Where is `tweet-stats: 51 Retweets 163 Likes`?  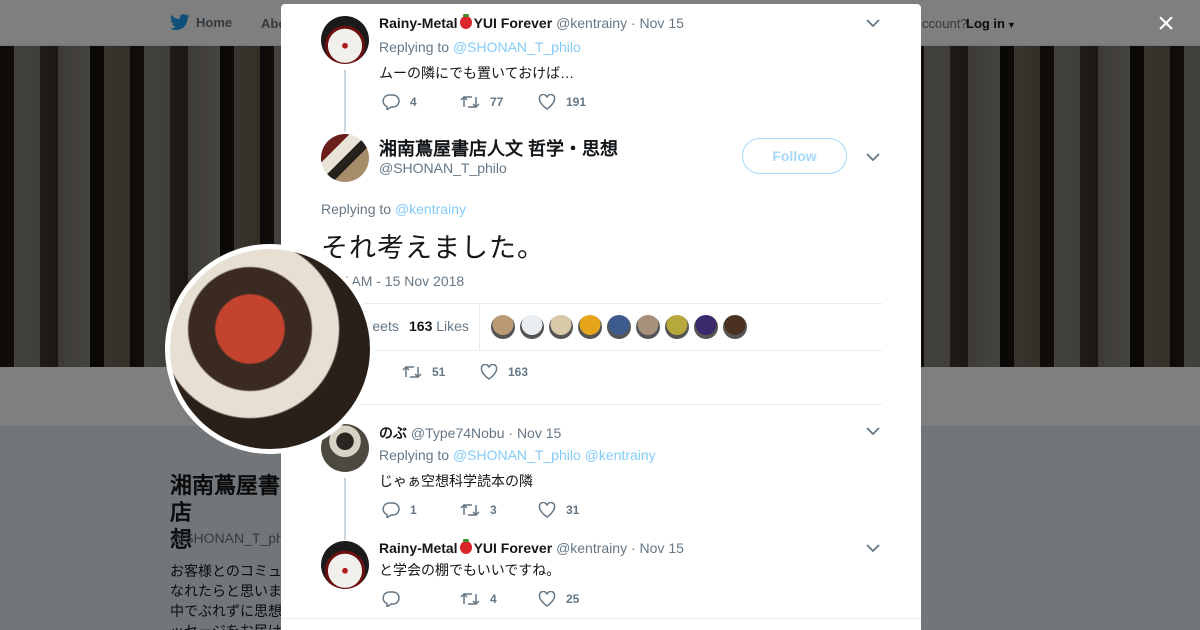 tweet-stats: 51 Retweets 163 Likes is located at coordinates (601, 327).